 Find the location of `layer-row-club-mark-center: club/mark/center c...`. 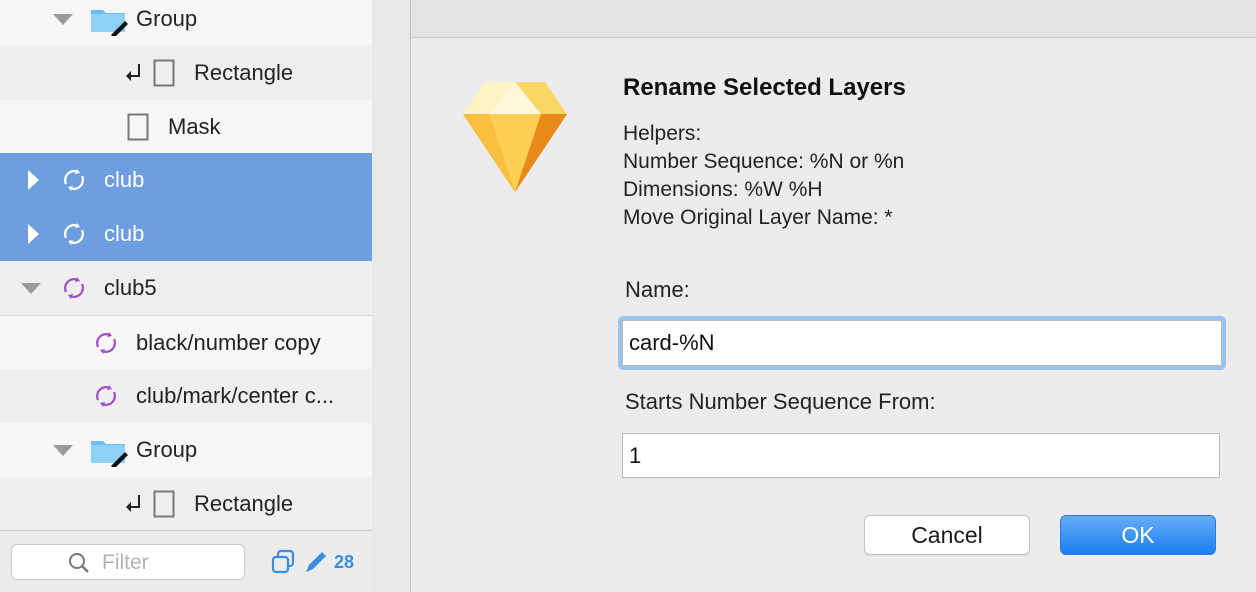

layer-row-club-mark-center: club/mark/center c... is located at coordinates (186, 396).